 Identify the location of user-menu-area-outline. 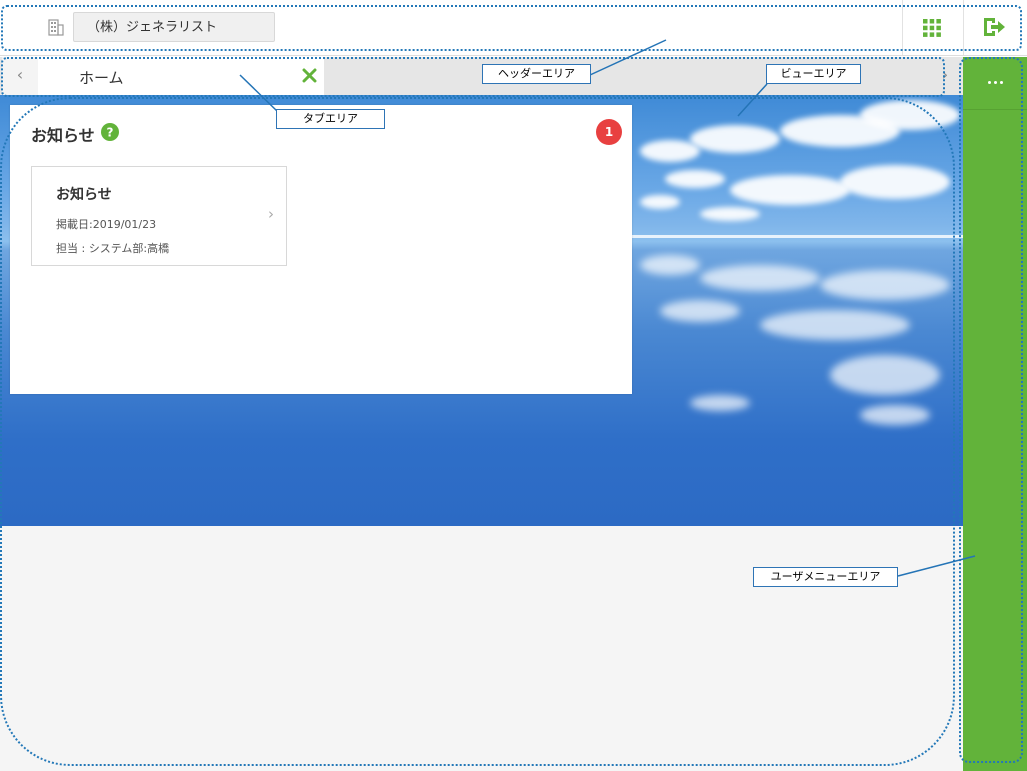
(991, 410).